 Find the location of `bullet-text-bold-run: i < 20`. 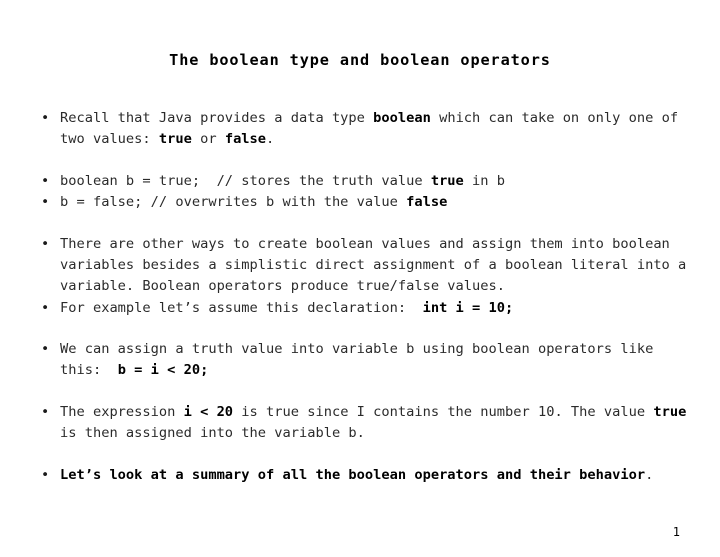

bullet-text-bold-run: i < 20 is located at coordinates (208, 411).